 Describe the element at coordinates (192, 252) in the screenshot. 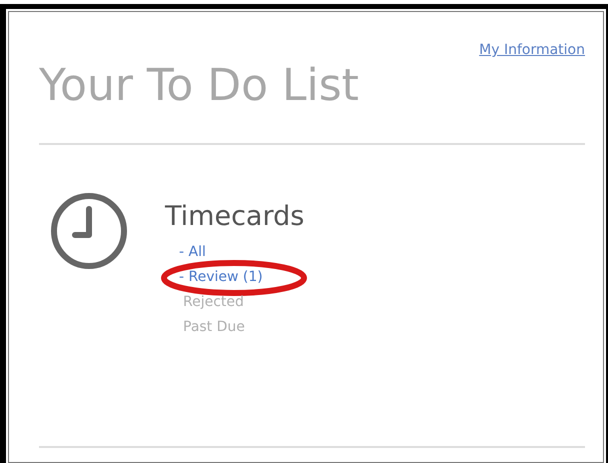

I see `filter-link: - All` at that location.